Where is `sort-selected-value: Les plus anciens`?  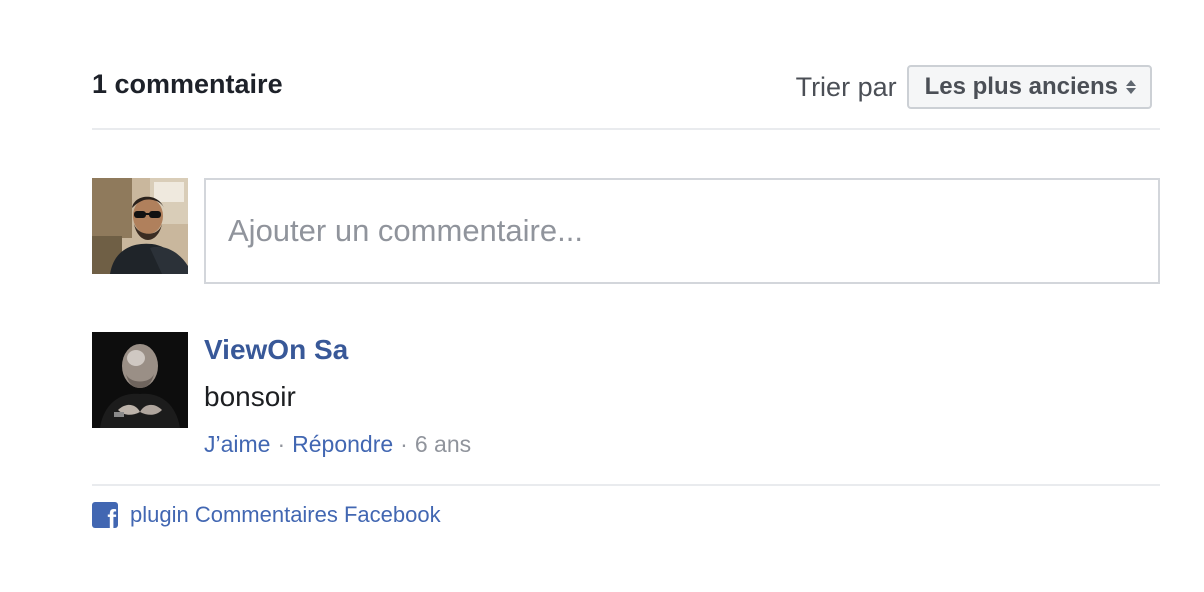 sort-selected-value: Les plus anciens is located at coordinates (1021, 86).